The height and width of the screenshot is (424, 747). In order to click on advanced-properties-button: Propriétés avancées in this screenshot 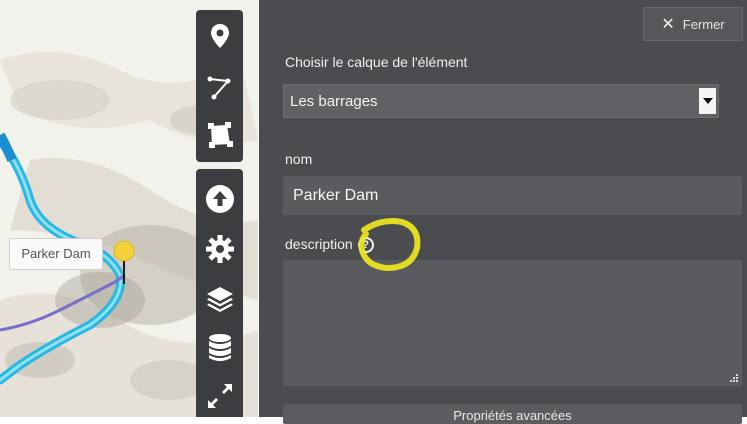, I will do `click(512, 414)`.